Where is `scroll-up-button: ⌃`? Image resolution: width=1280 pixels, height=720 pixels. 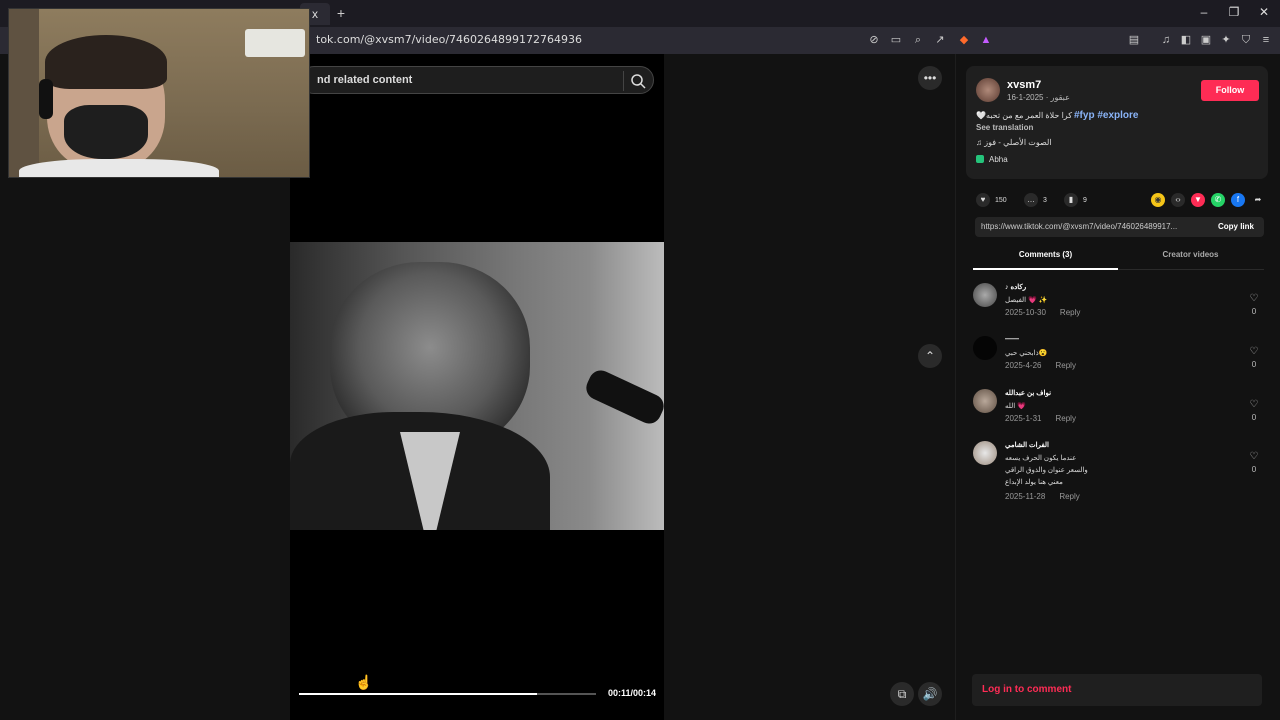
scroll-up-button: ⌃ is located at coordinates (930, 356).